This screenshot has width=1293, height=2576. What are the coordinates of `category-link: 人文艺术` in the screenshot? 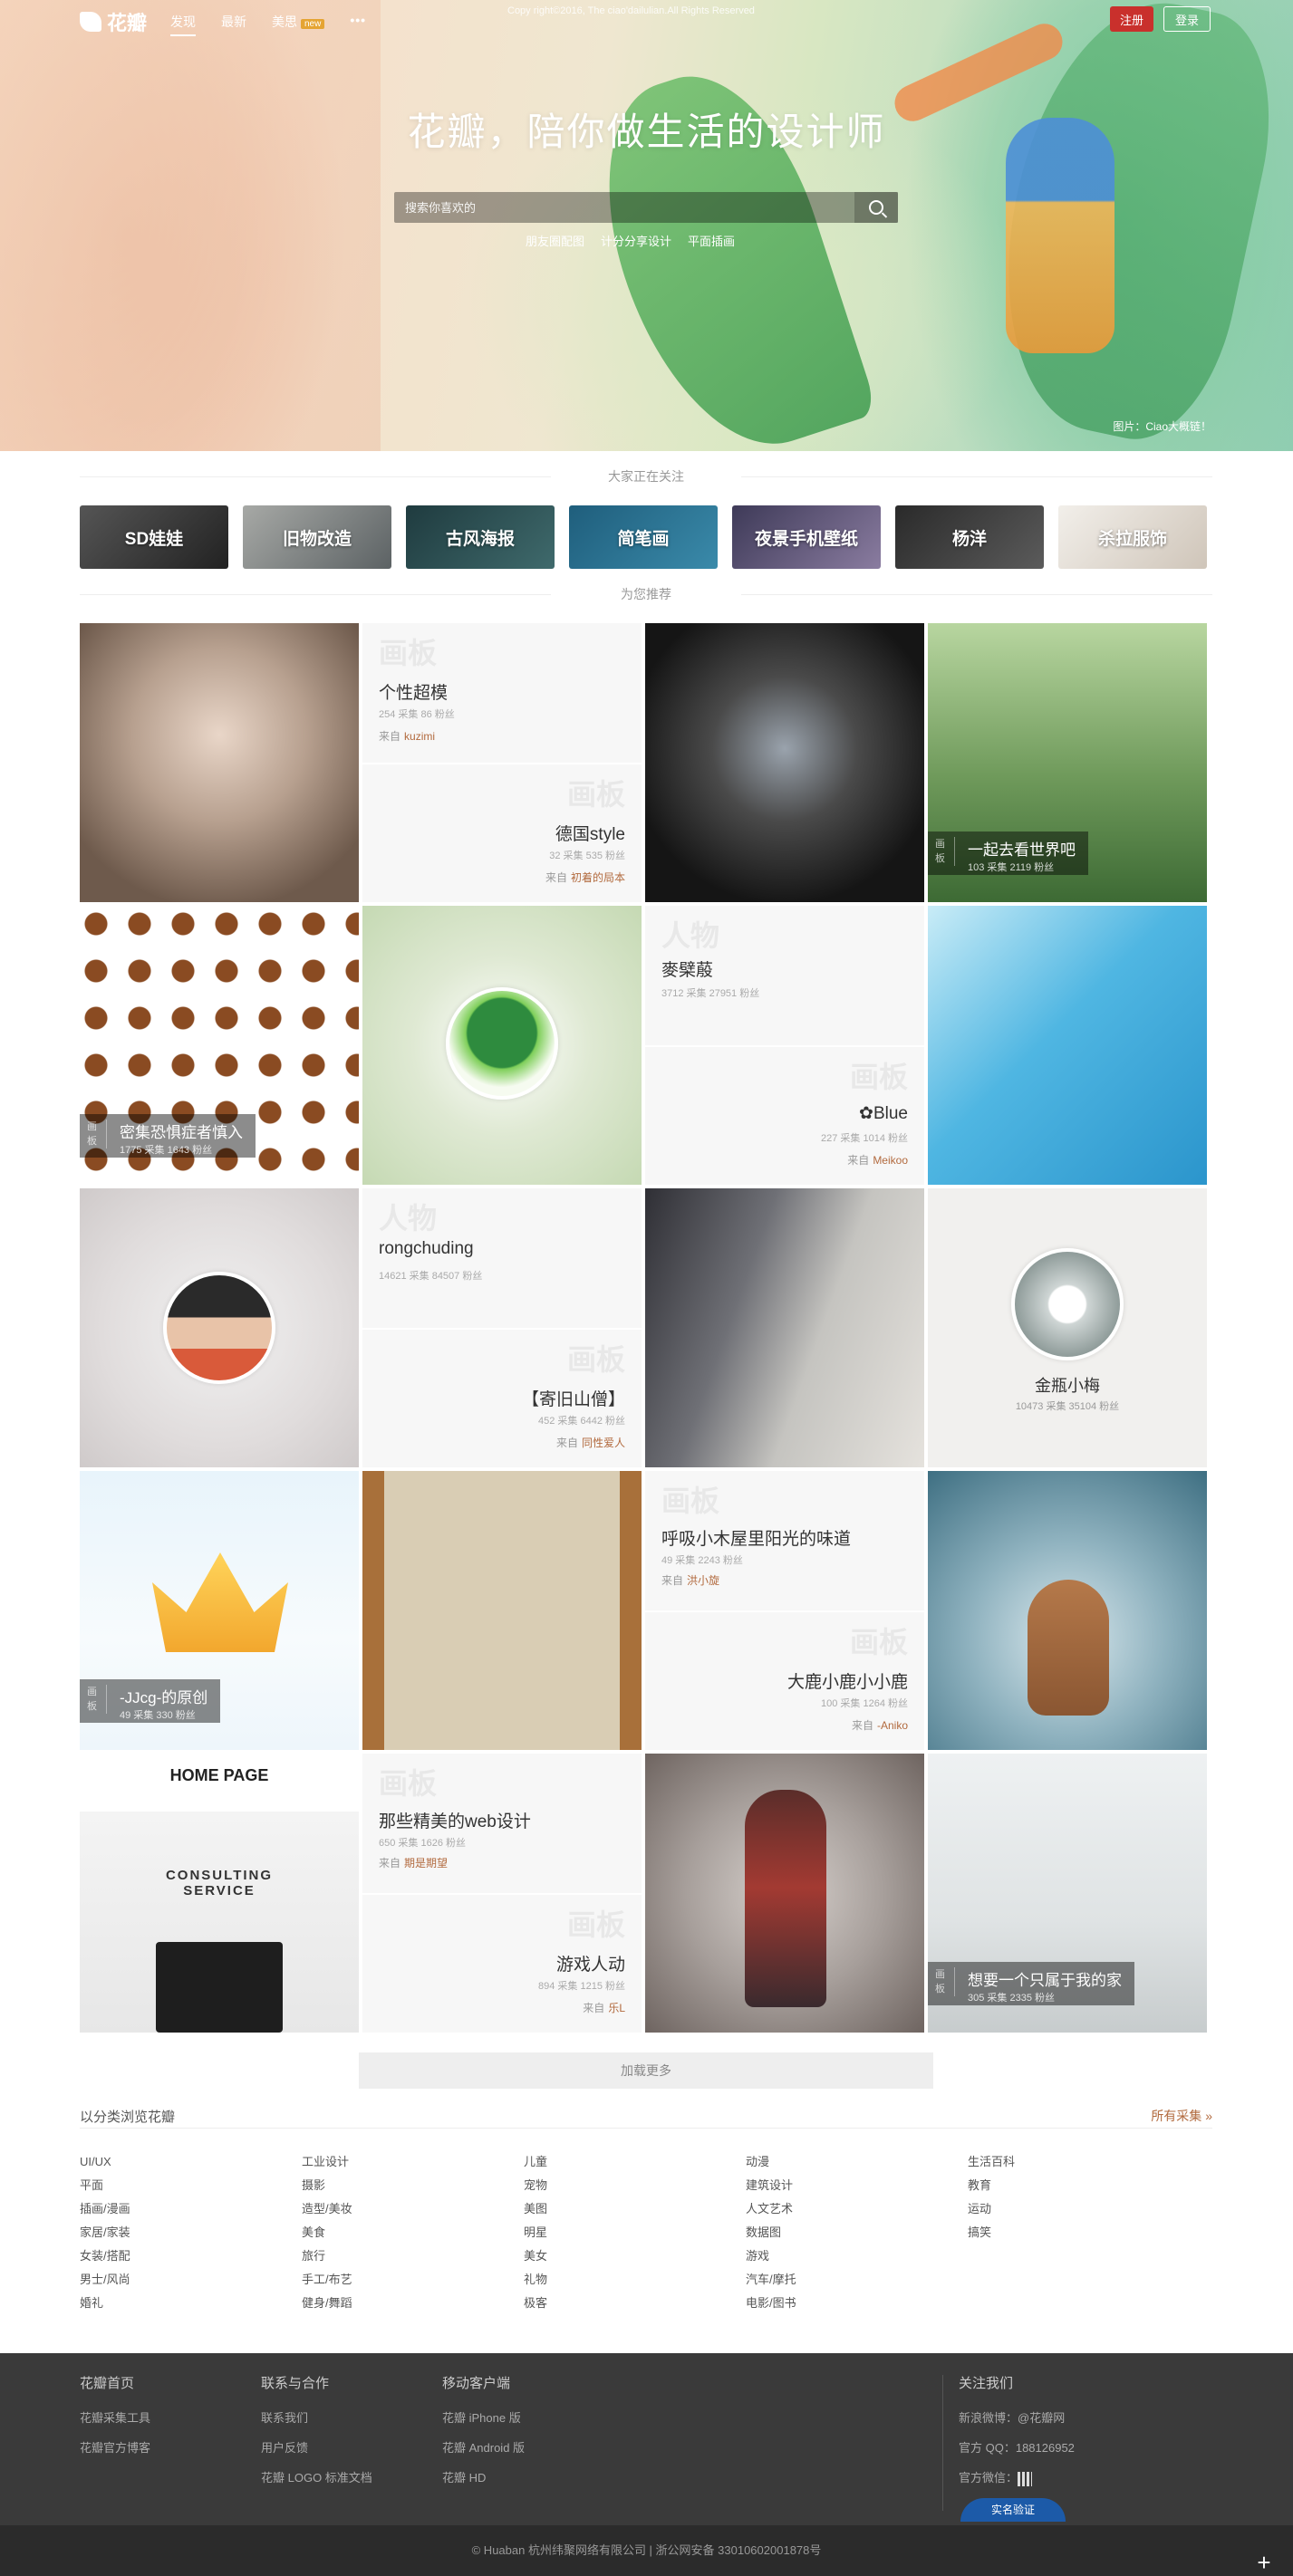 It's located at (857, 2209).